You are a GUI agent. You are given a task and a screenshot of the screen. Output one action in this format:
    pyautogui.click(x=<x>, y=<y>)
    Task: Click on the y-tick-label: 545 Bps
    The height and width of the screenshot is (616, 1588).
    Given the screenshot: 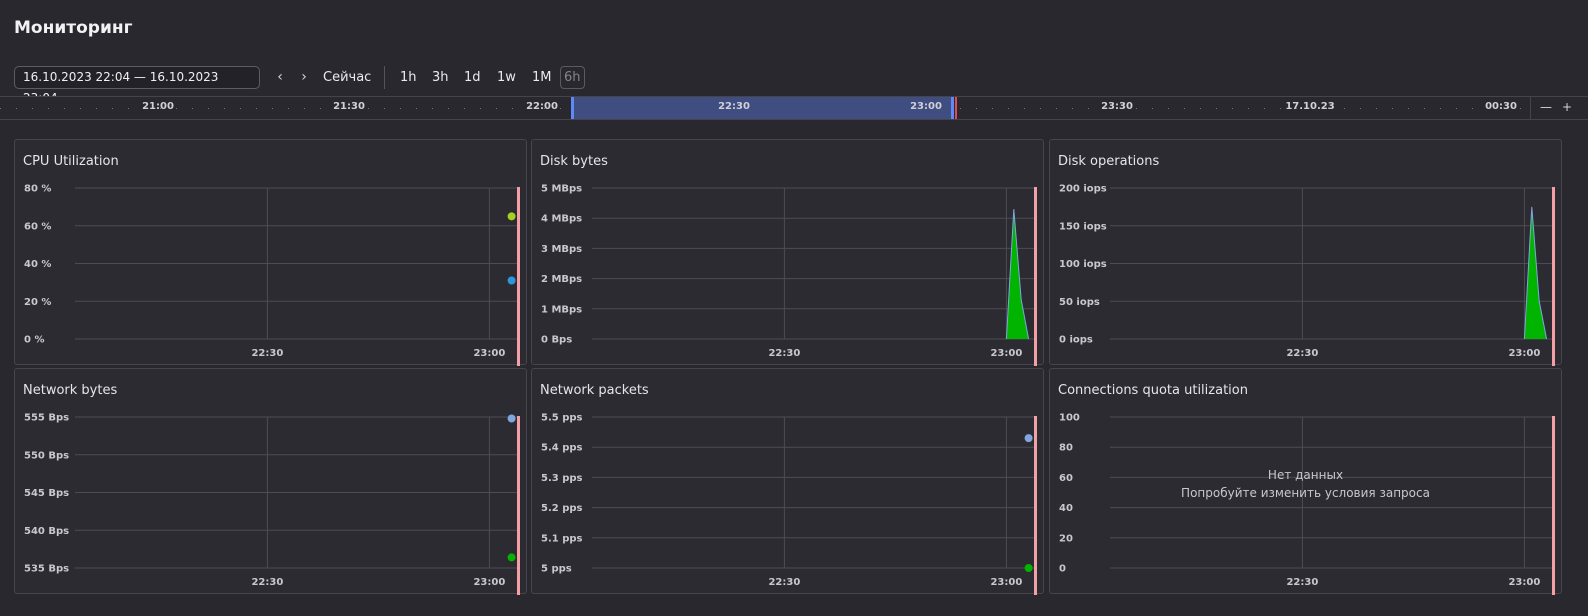 What is the action you would take?
    pyautogui.click(x=46, y=493)
    